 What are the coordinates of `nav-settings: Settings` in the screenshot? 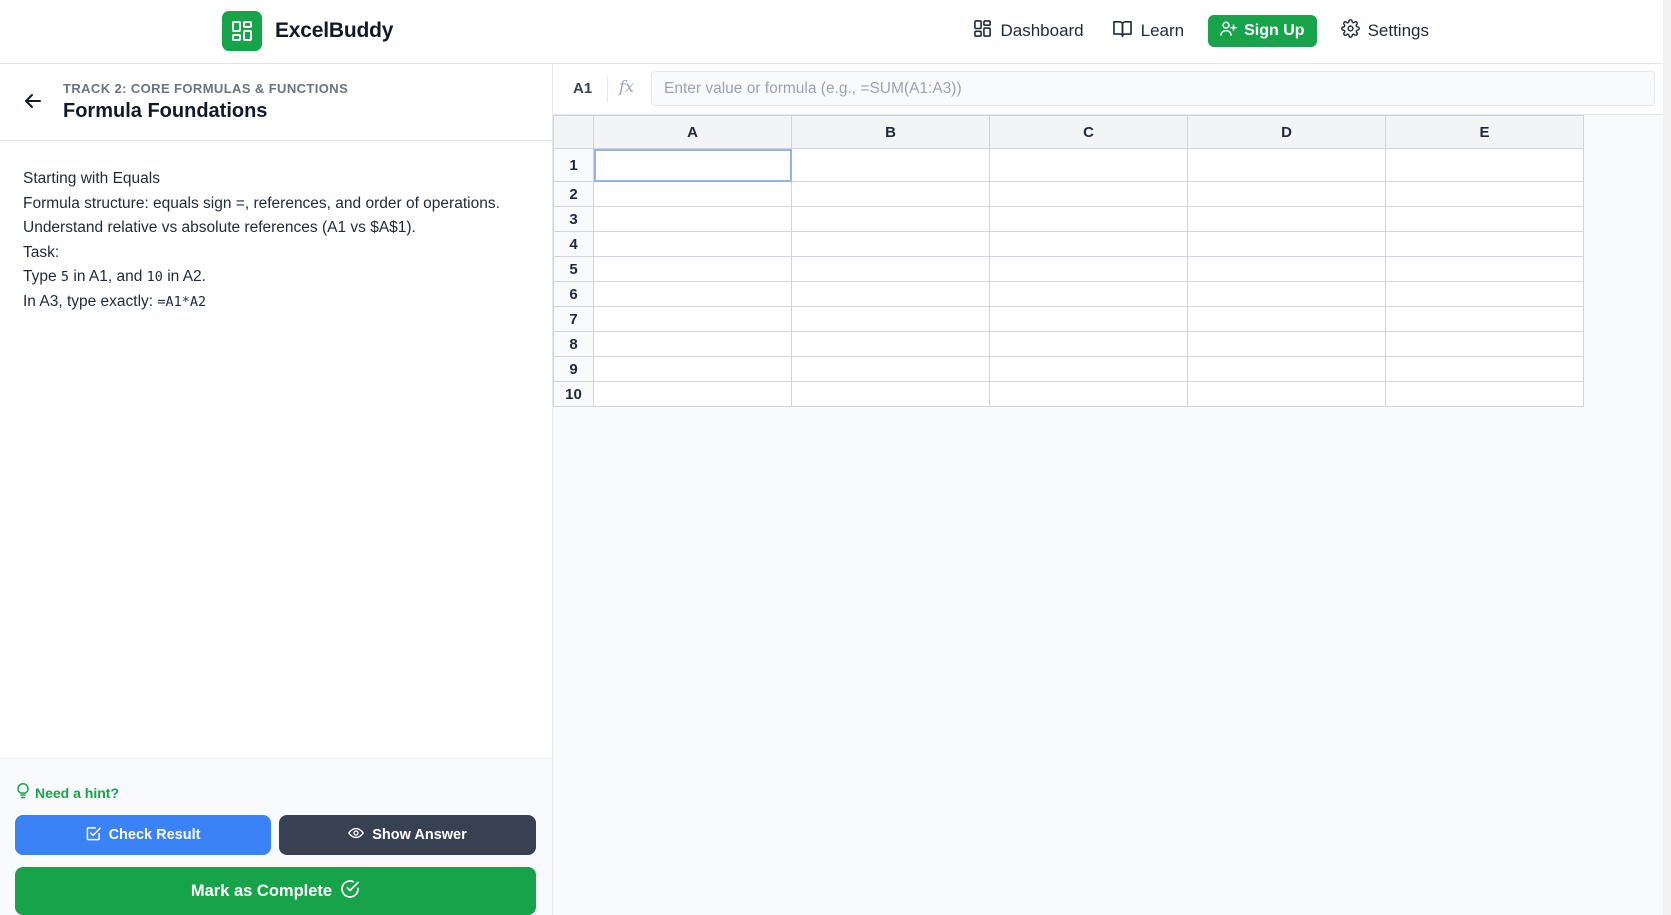 It's located at (1385, 31).